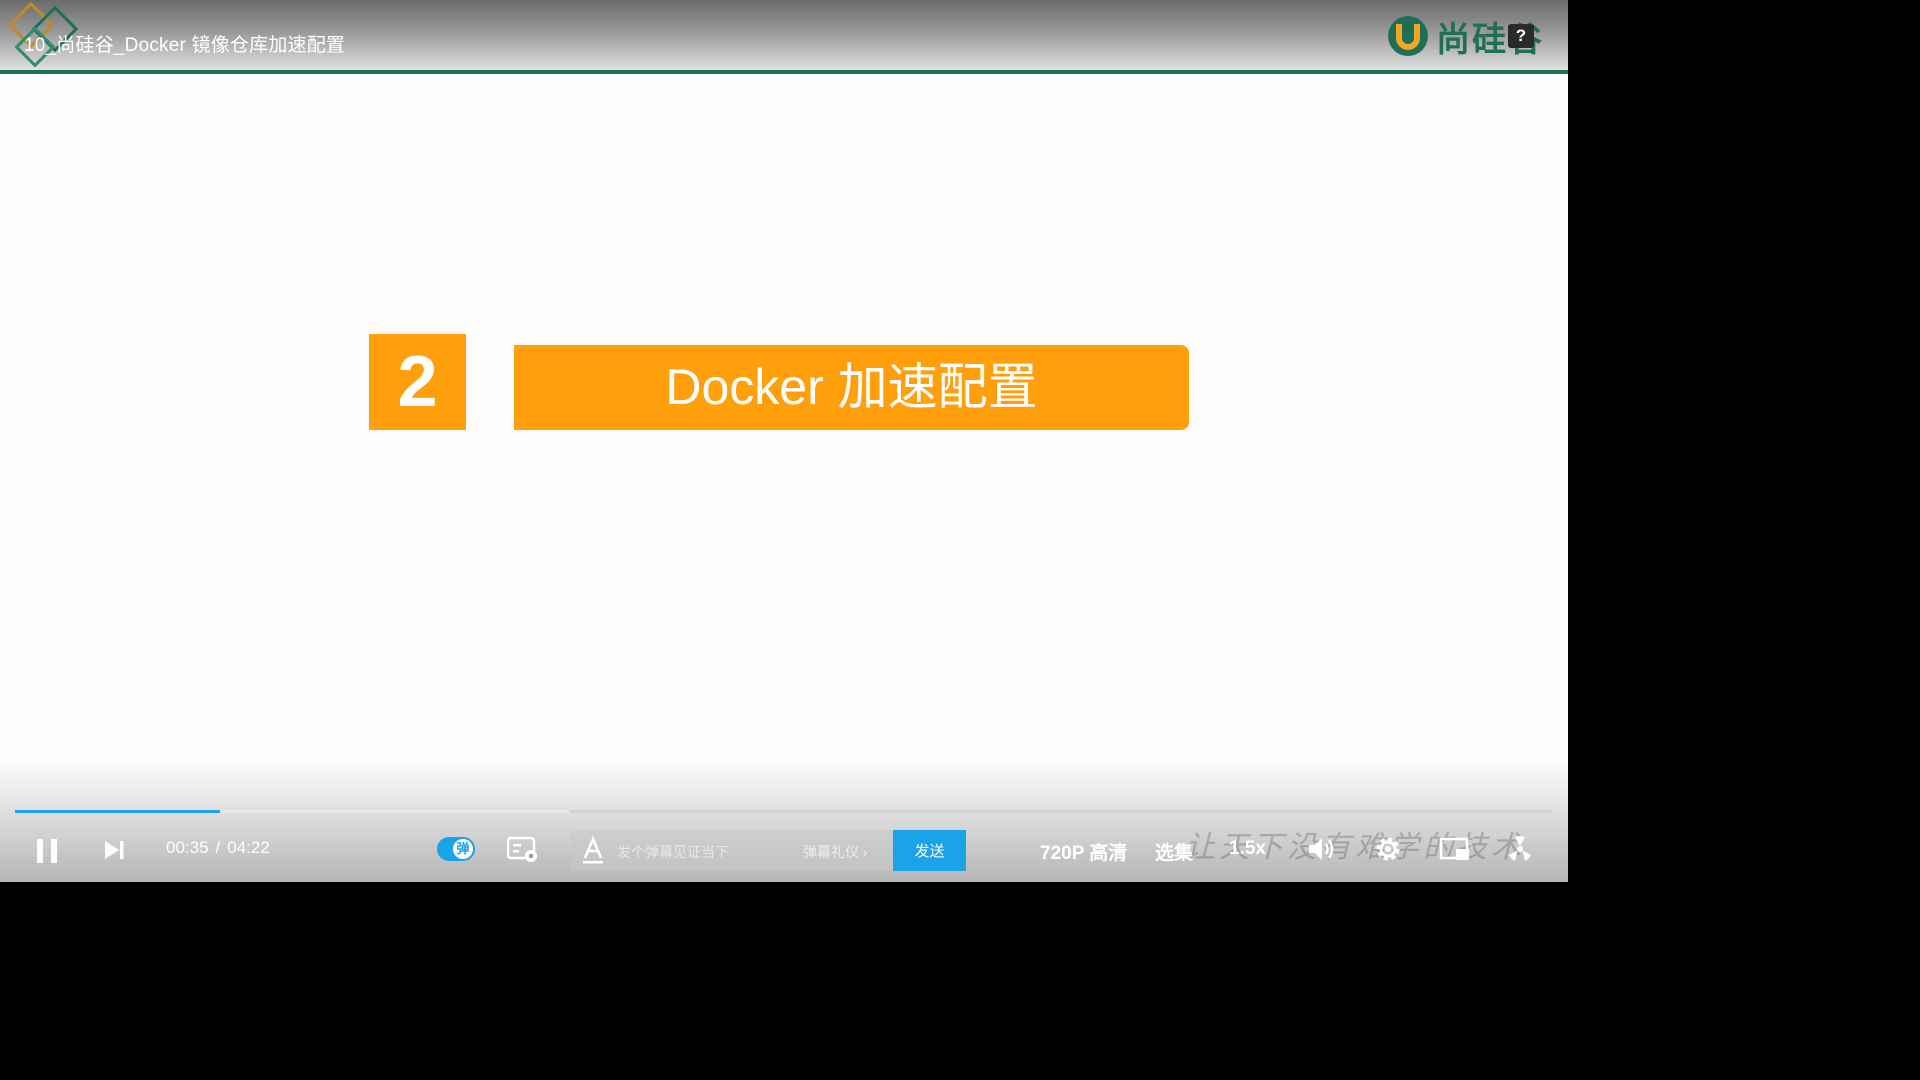 The width and height of the screenshot is (1920, 1080). I want to click on settings-button, so click(1388, 849).